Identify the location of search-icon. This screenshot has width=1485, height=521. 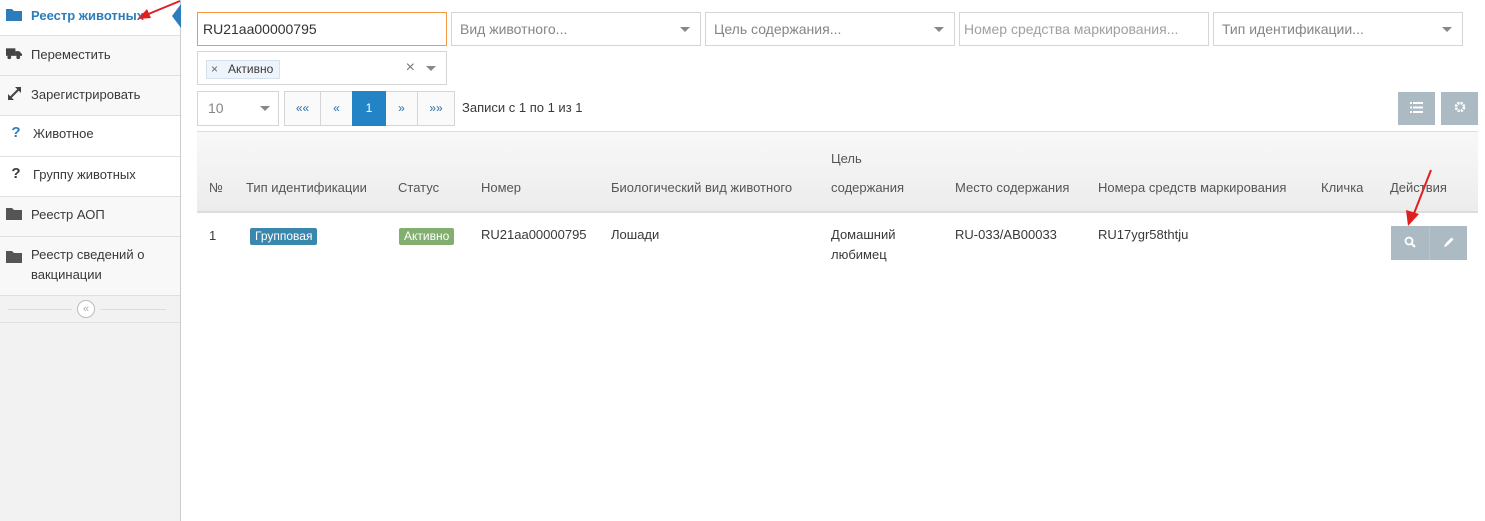
(1410, 243).